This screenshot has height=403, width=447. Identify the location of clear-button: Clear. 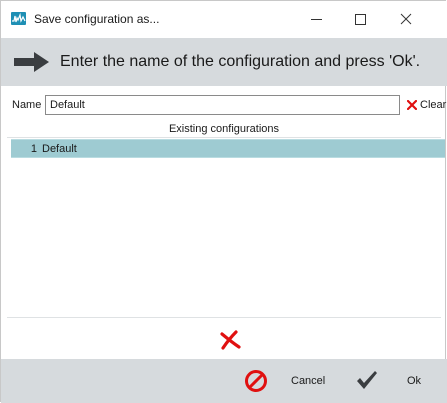
(426, 105).